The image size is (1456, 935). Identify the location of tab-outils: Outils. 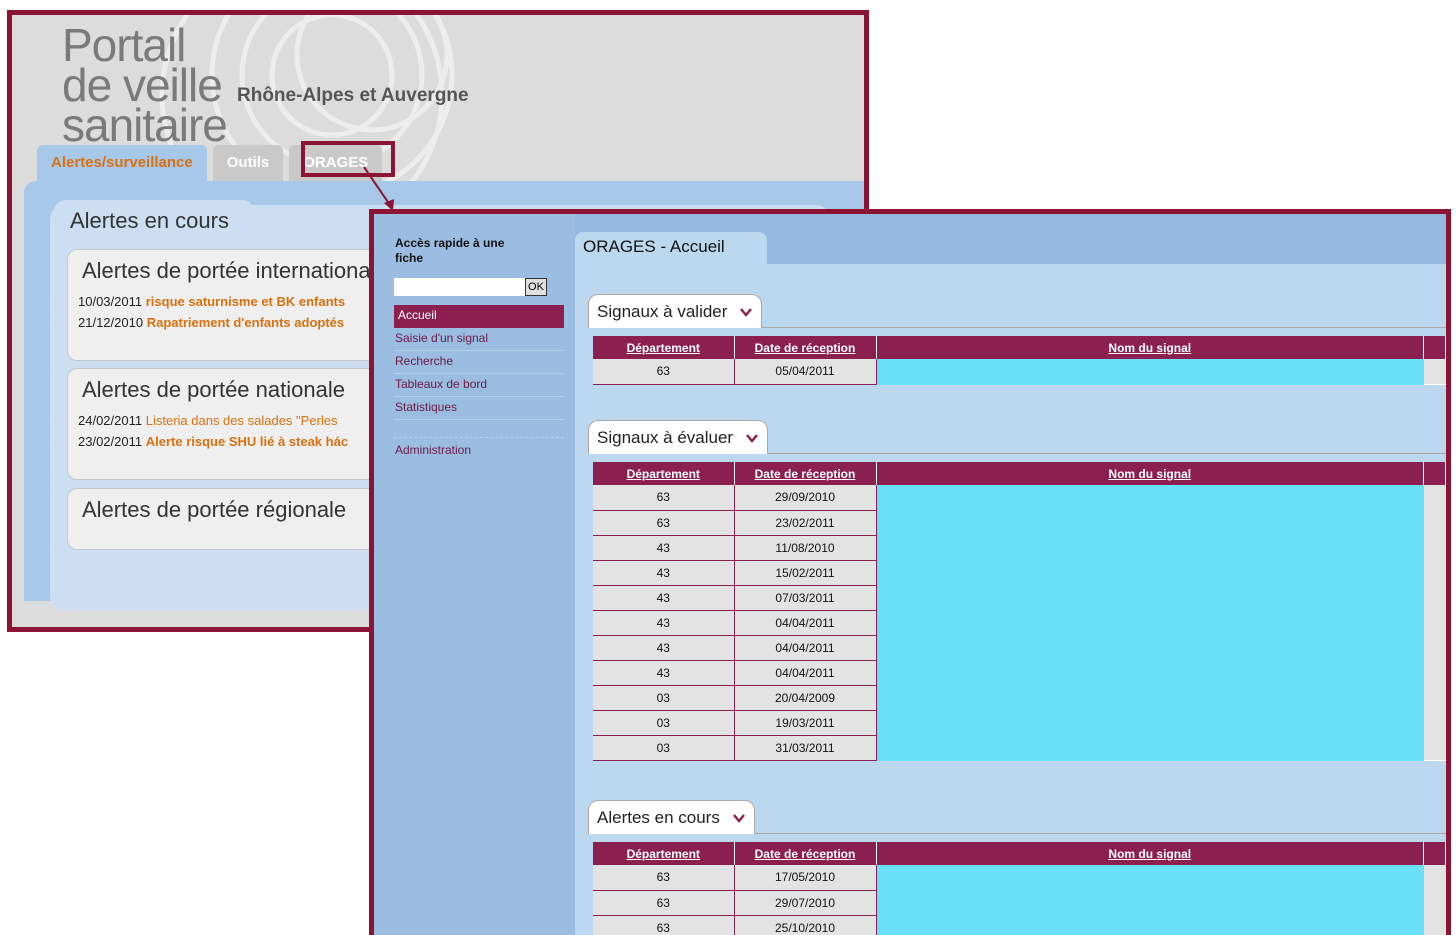
(248, 163).